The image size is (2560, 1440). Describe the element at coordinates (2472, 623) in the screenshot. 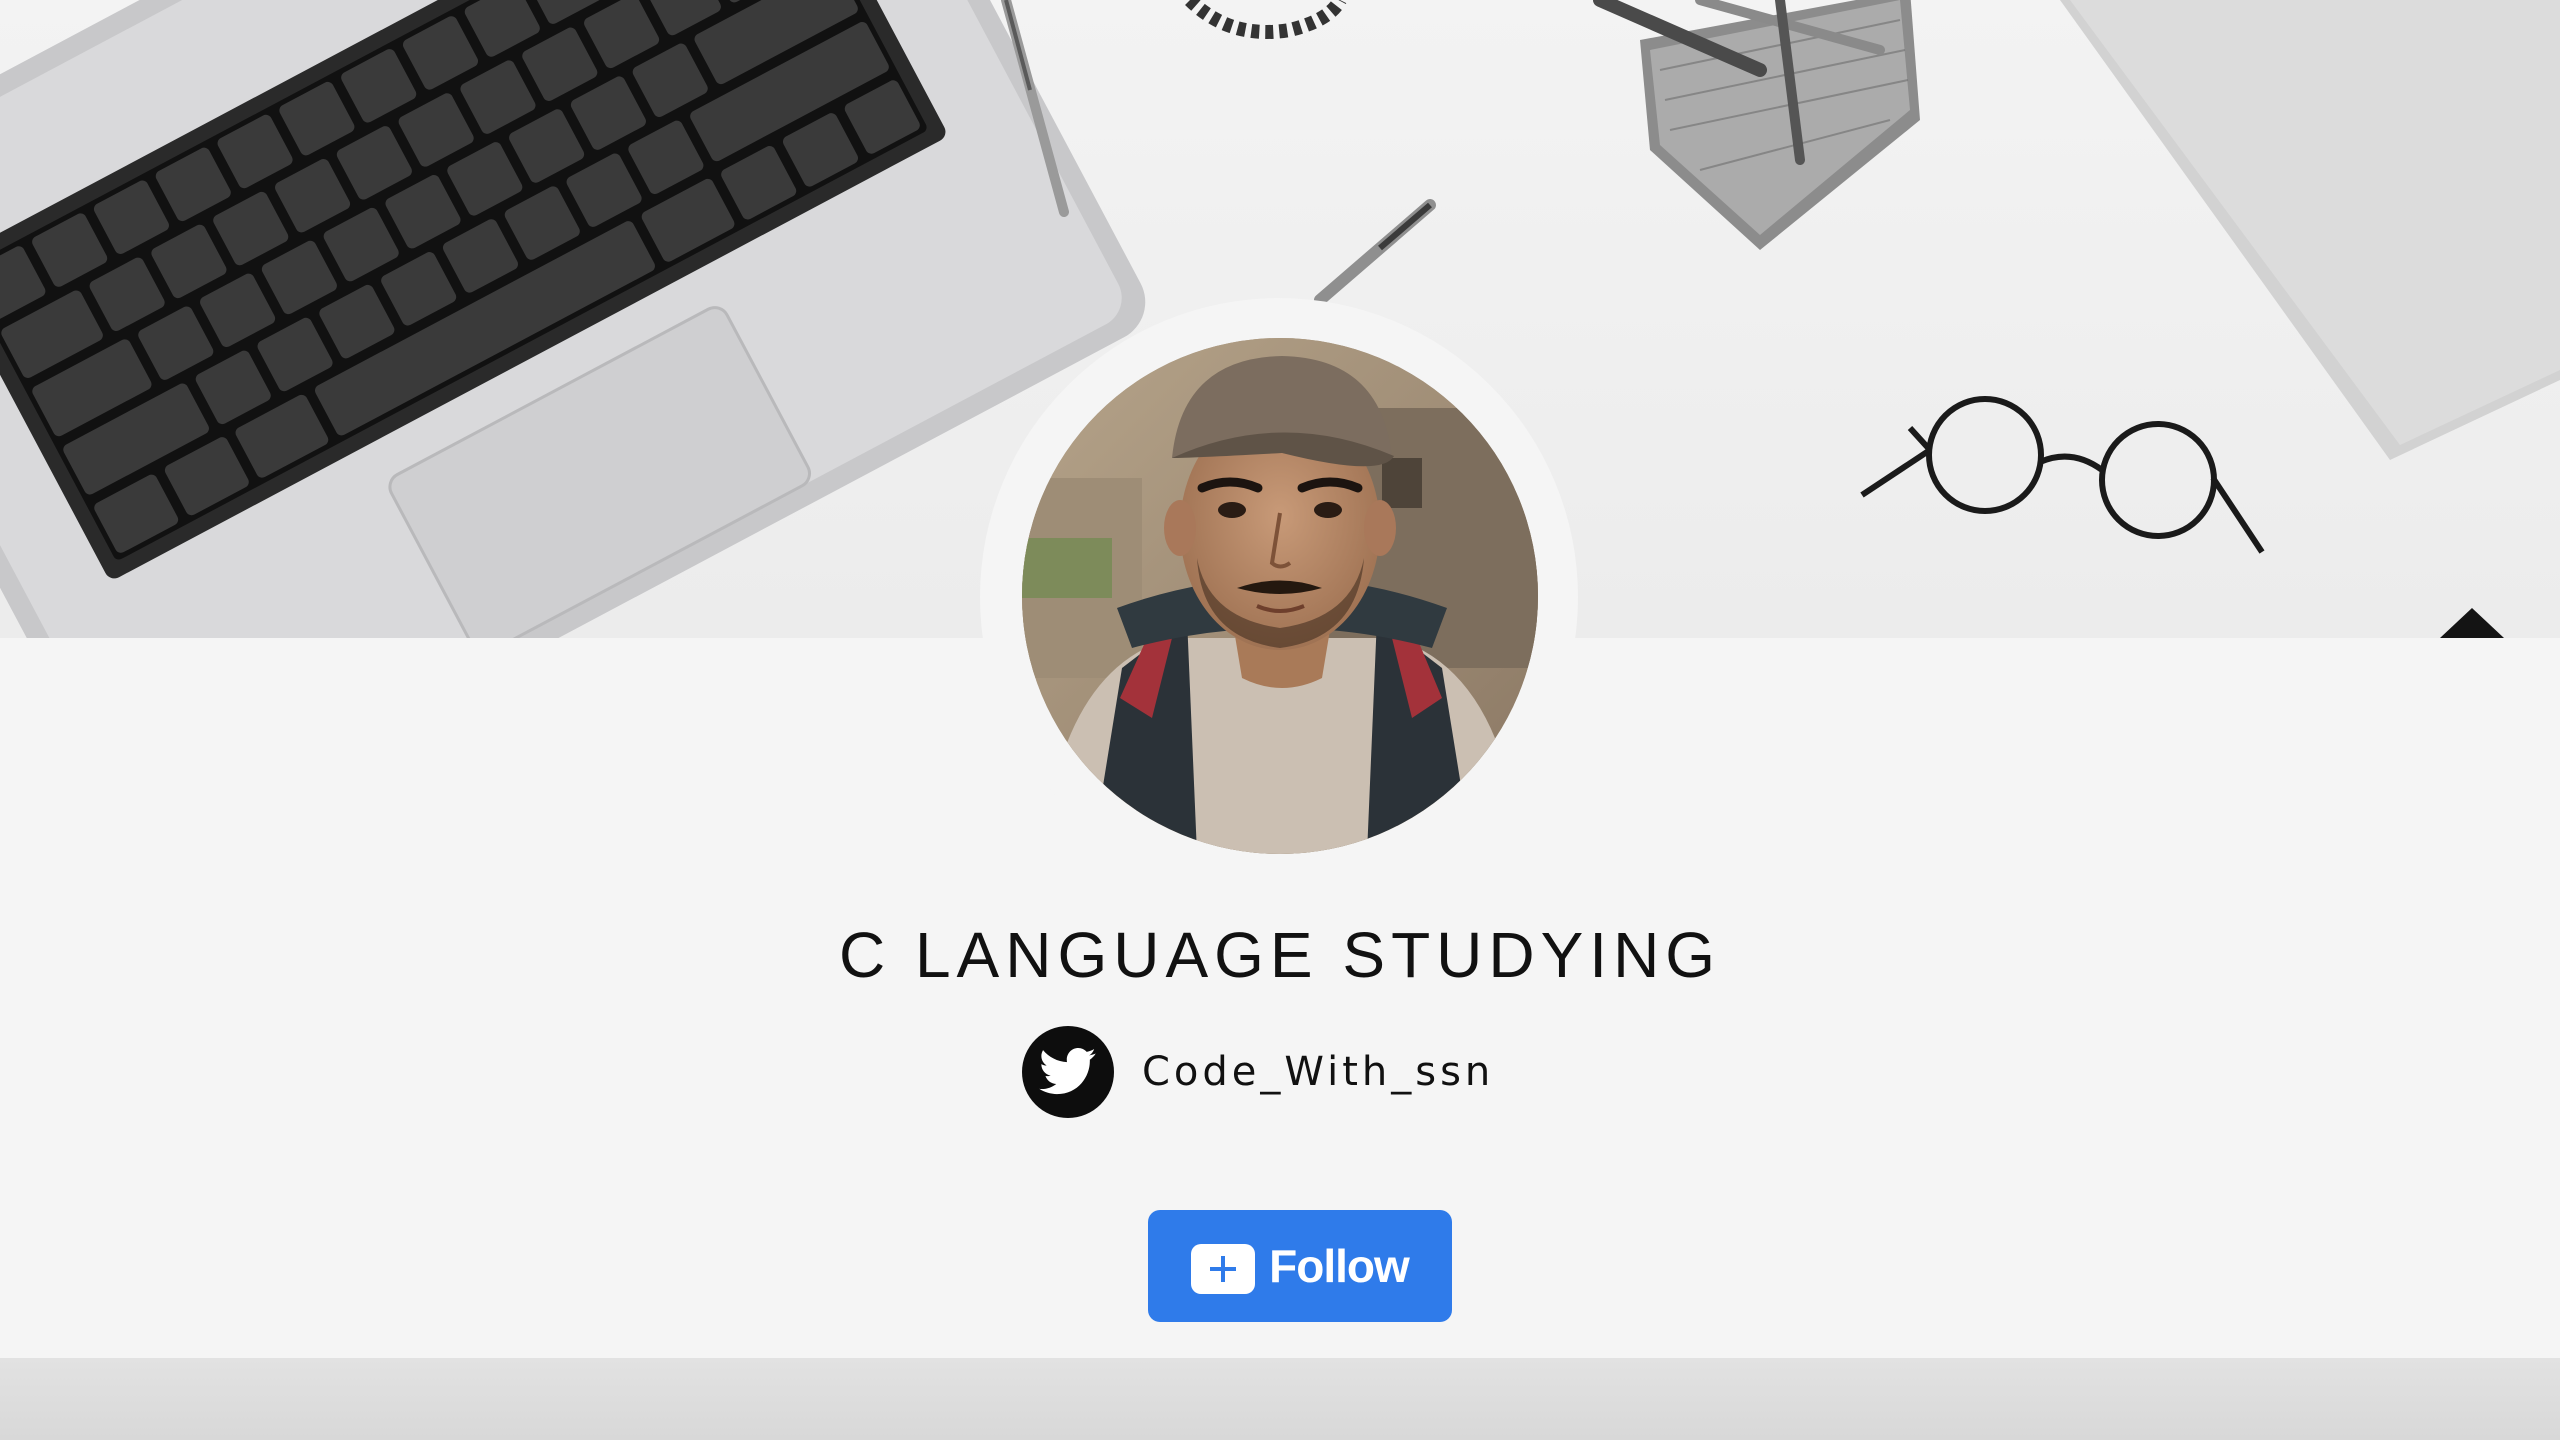

I see `corner-decoration` at that location.